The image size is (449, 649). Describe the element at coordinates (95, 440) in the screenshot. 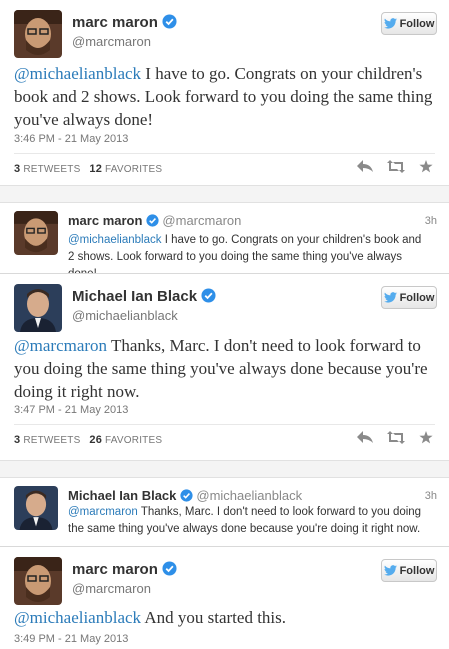

I see `favorite-count: 26` at that location.